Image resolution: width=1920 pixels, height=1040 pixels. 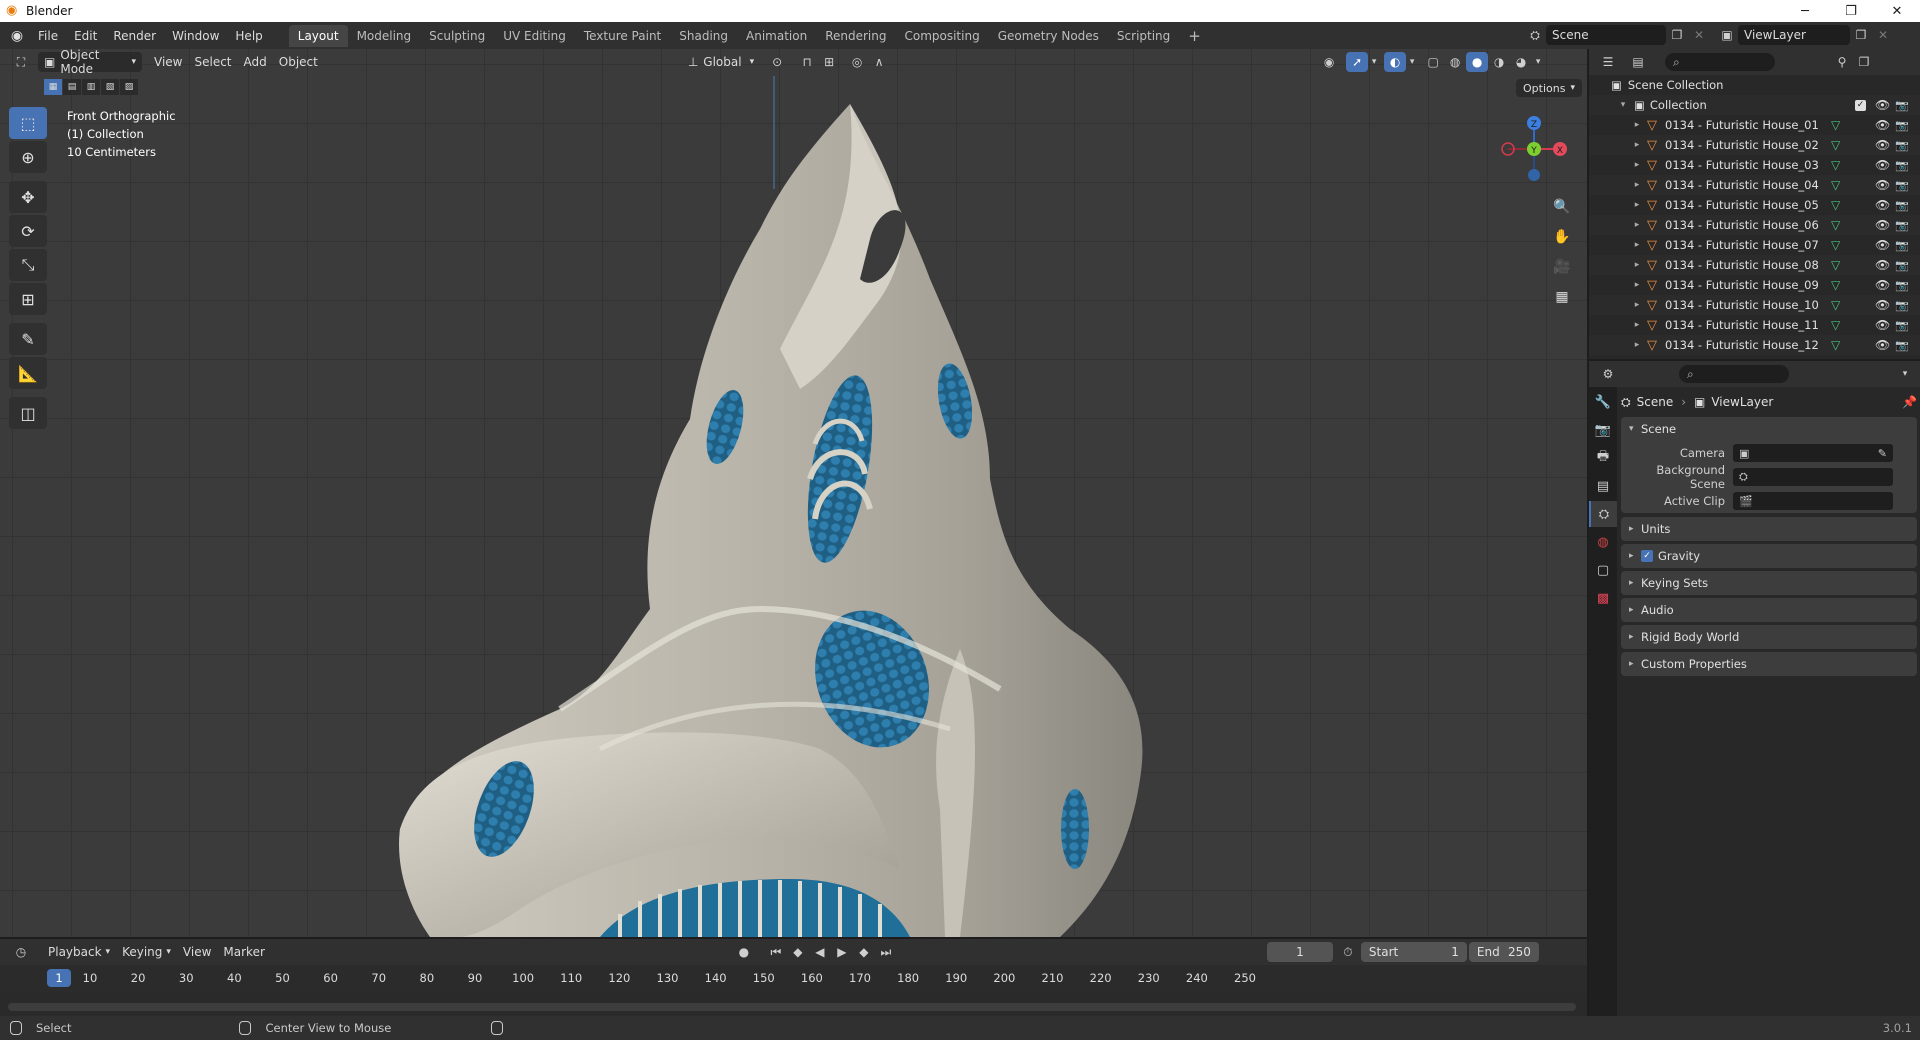 I want to click on snap-icon: ⊓, so click(x=807, y=62).